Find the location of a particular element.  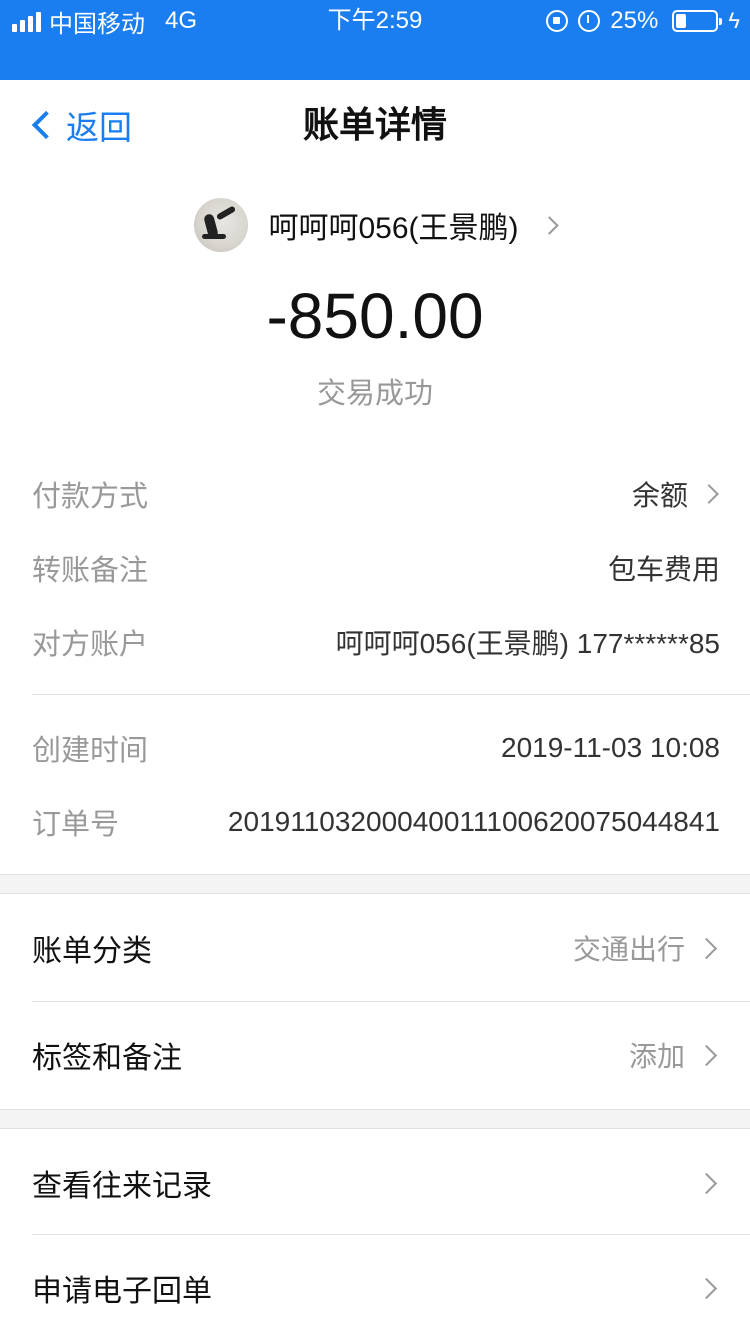

payment-method-value: 余额 is located at coordinates (659, 495).